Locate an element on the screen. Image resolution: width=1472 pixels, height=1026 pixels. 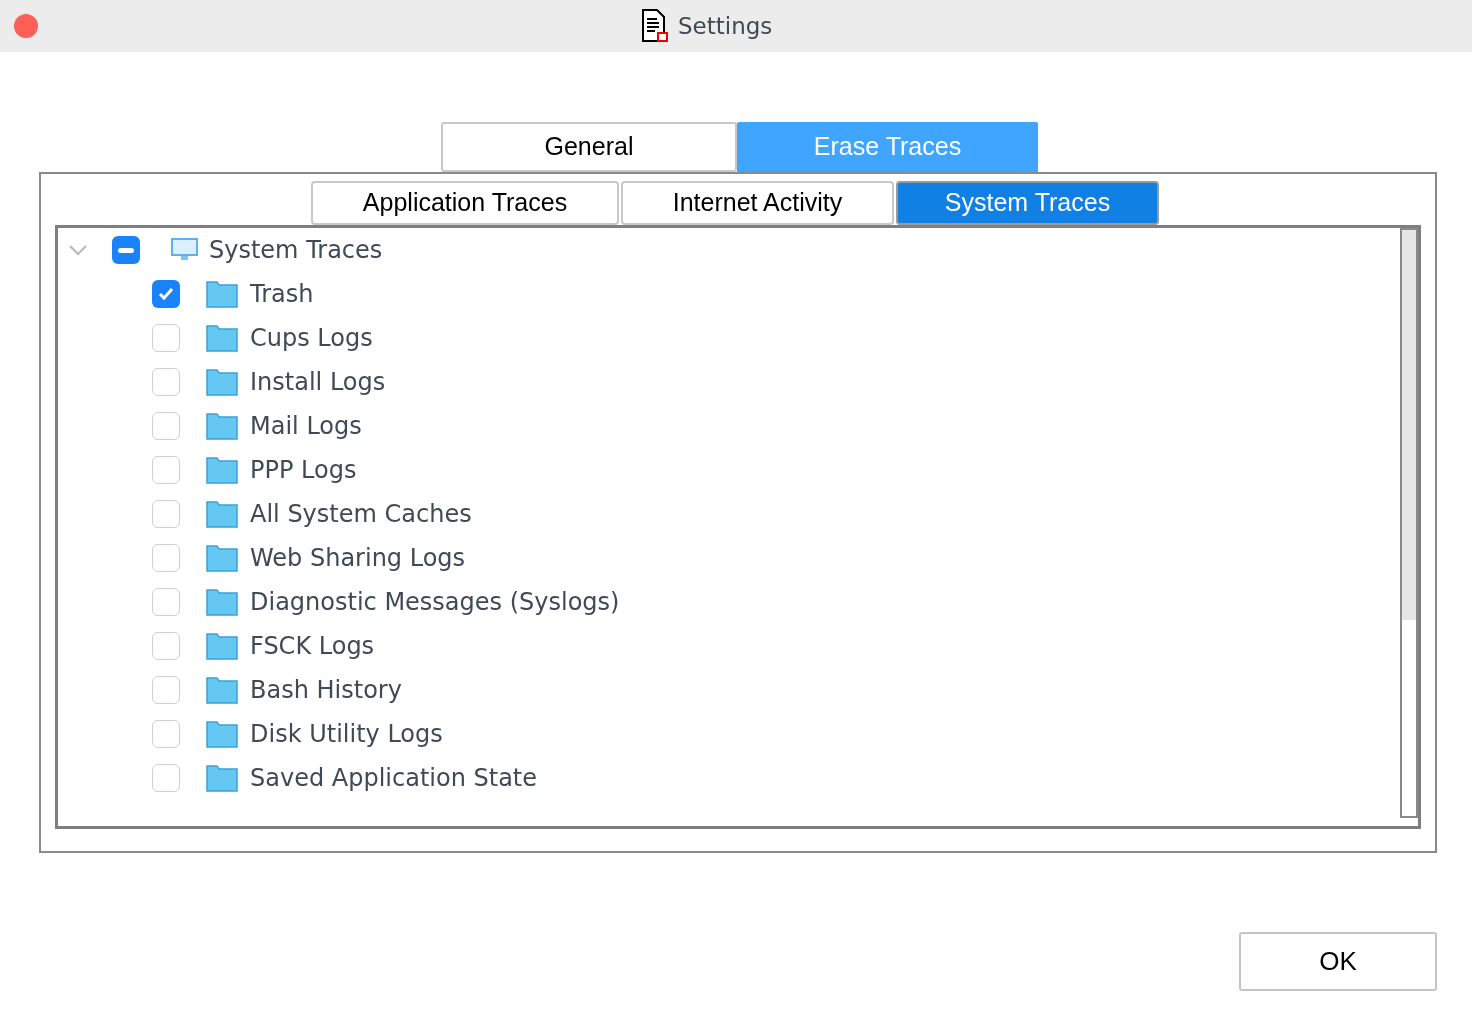
tree-item-label: System Traces is located at coordinates (296, 250).